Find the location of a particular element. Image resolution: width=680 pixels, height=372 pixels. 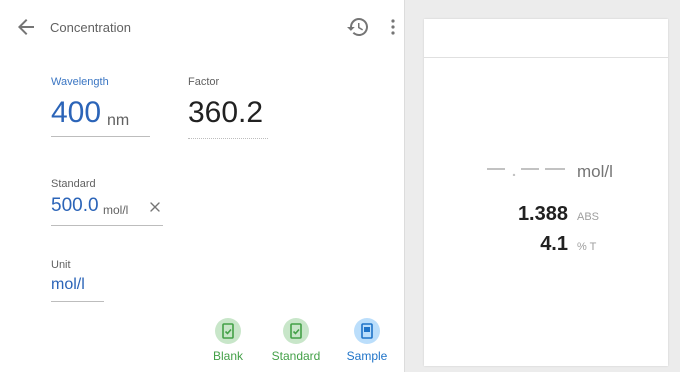

blank-button: Blank is located at coordinates (228, 342).